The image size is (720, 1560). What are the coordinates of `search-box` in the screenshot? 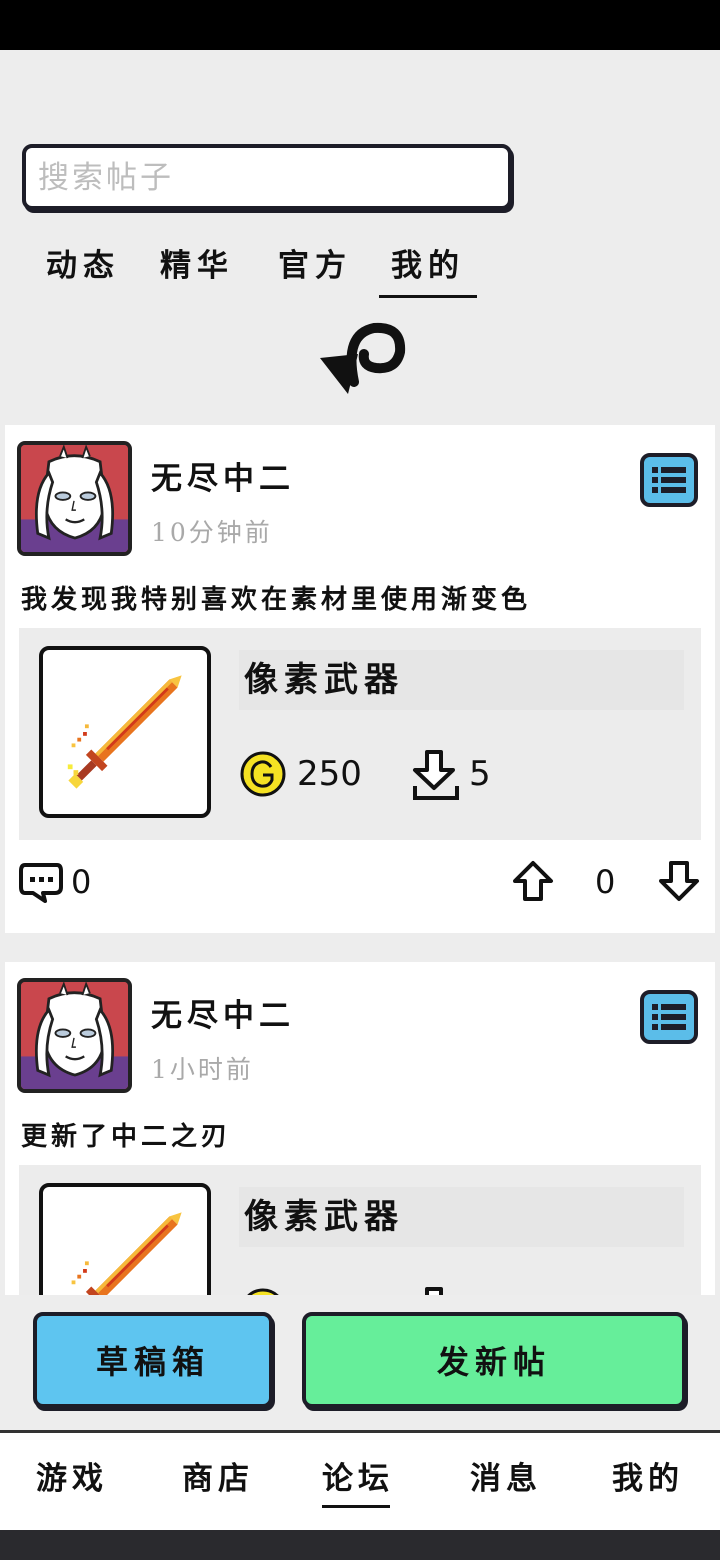 It's located at (267, 177).